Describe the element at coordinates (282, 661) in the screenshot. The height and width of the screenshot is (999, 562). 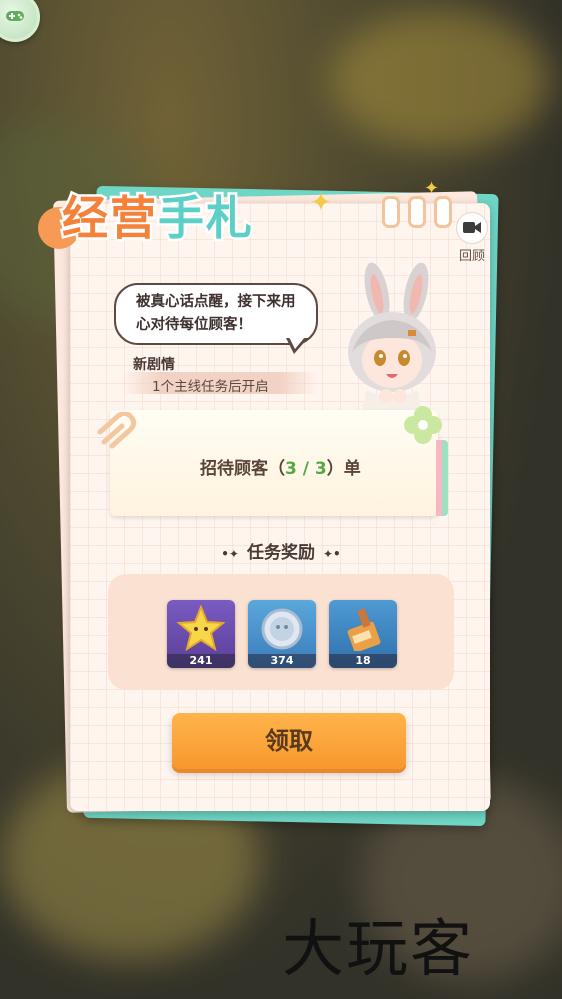
I see `reward-count: 374` at that location.